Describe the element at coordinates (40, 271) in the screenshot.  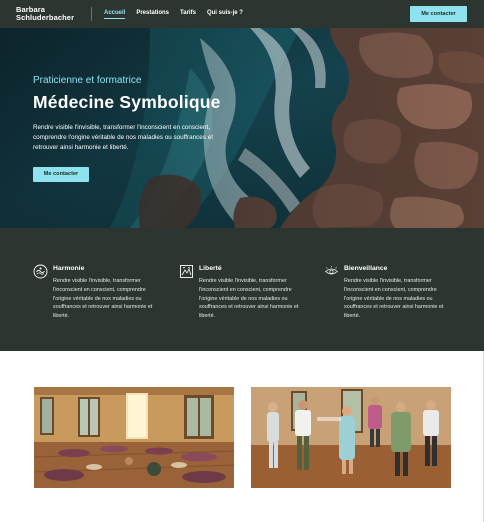
I see `harmony-icon` at that location.